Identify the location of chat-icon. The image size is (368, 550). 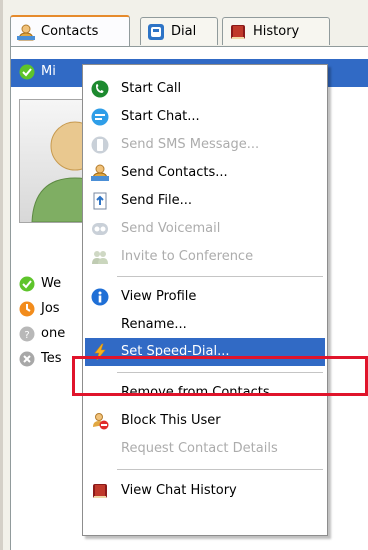
(100, 117).